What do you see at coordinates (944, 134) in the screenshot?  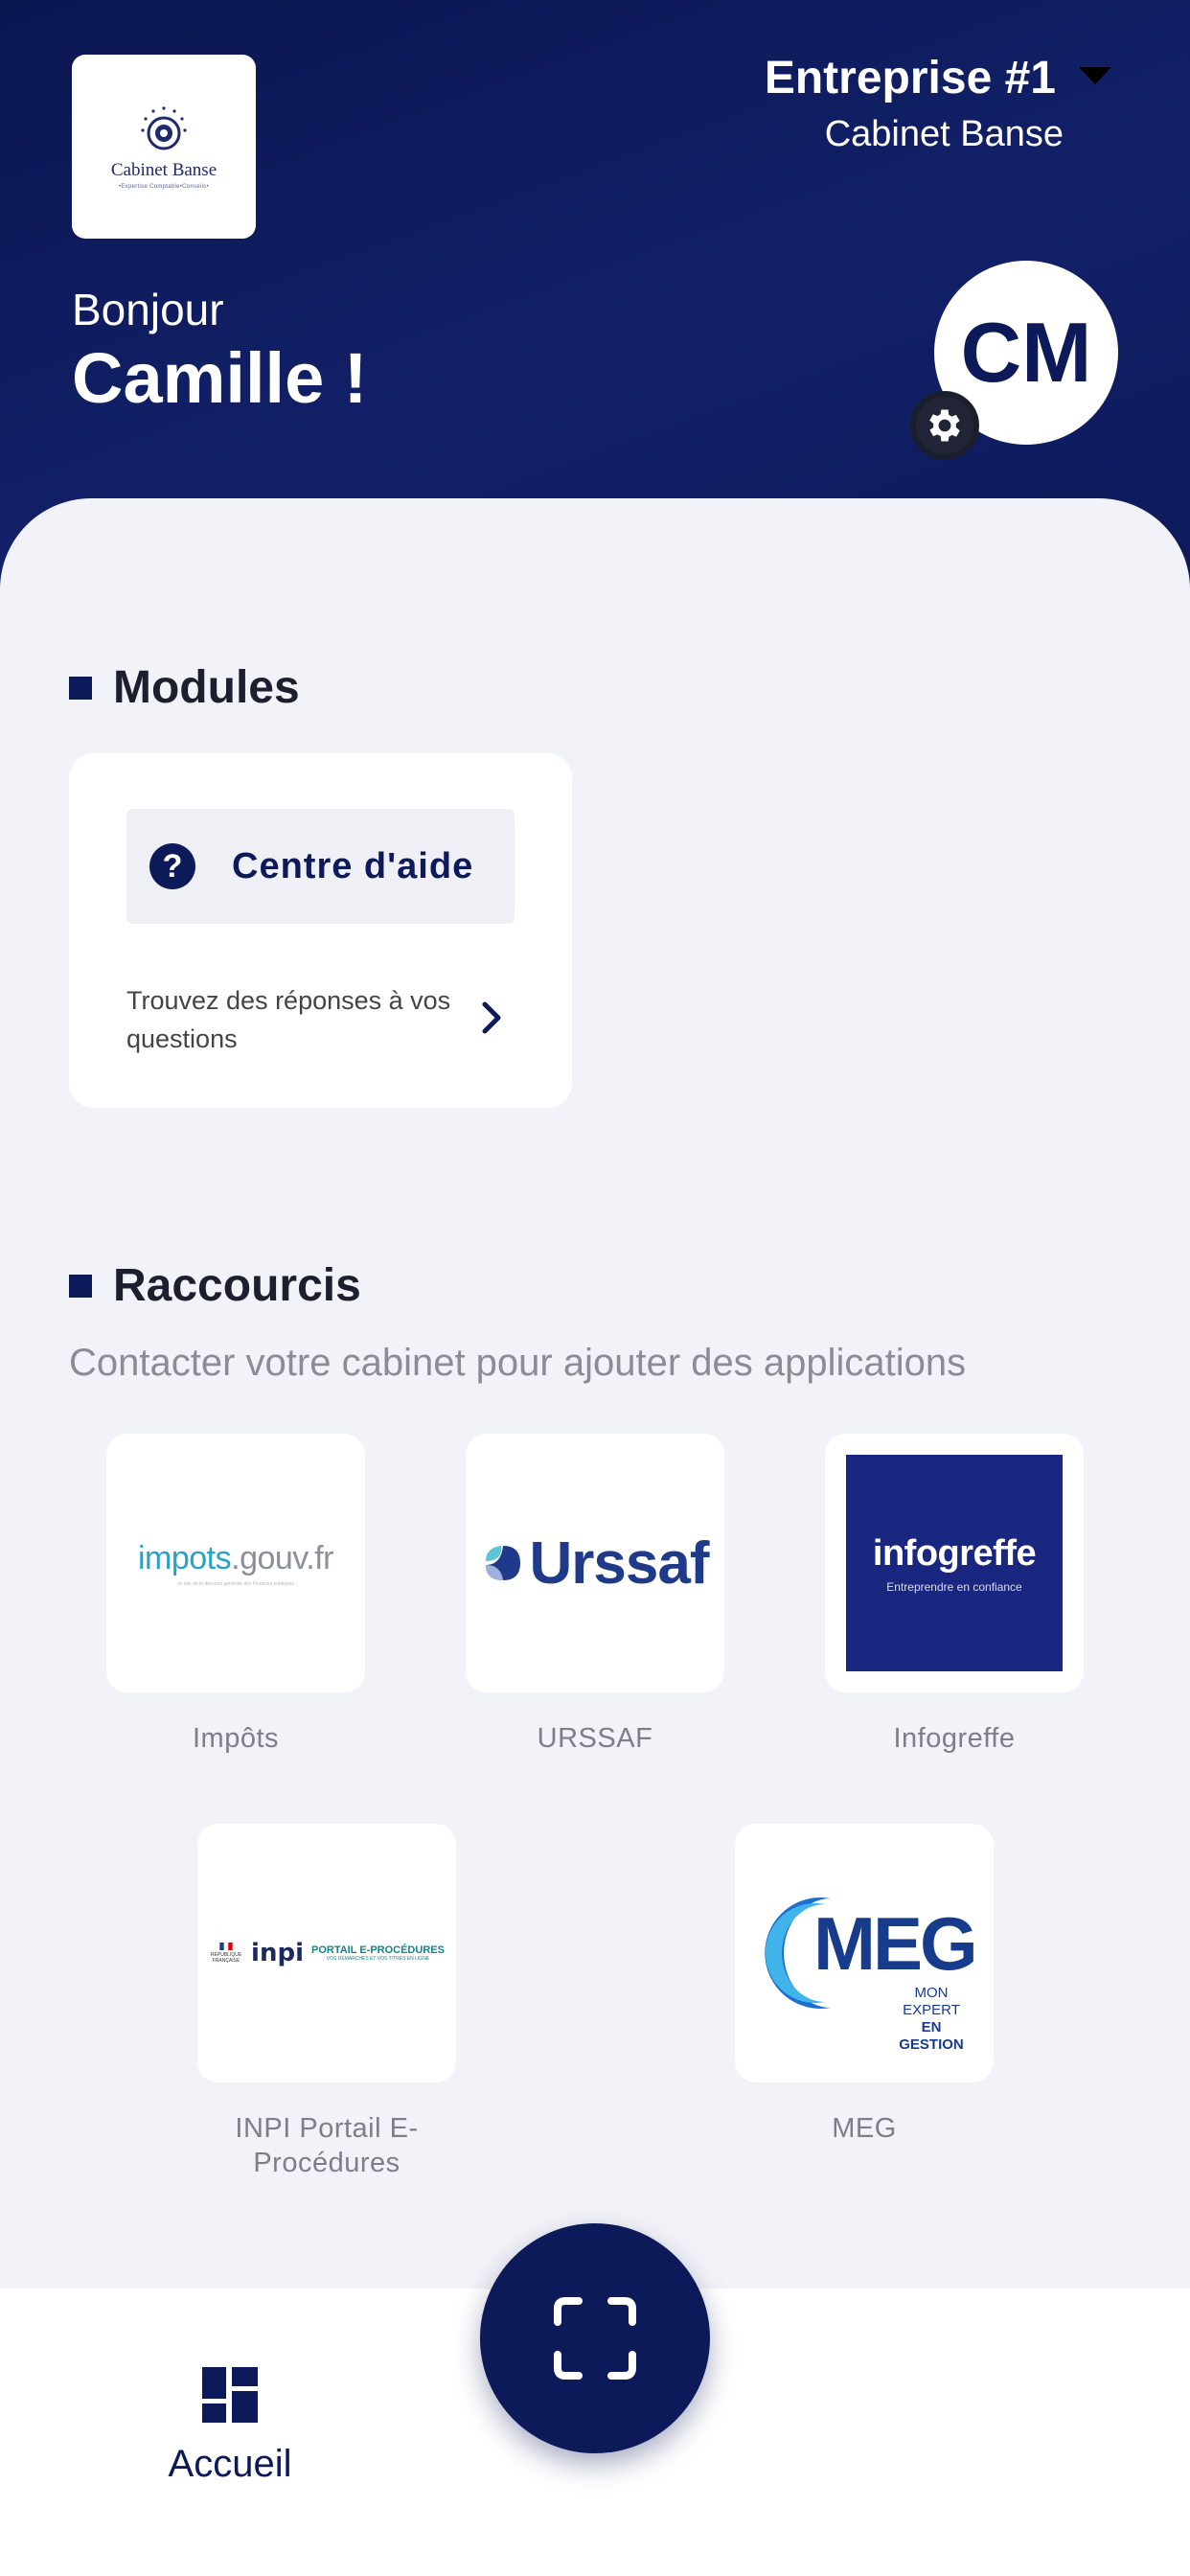 I see `company-firm: Cabinet Banse` at bounding box center [944, 134].